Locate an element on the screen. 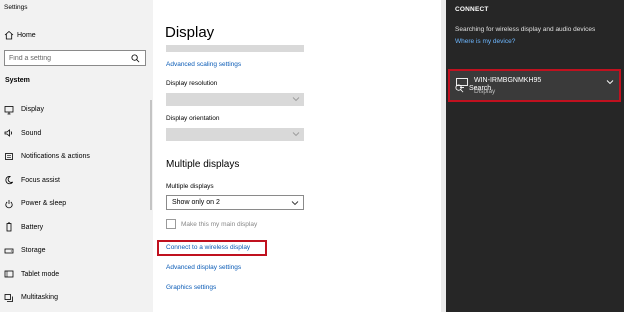 The image size is (624, 312). sidebar-item-label: Tablet mode is located at coordinates (40, 274).